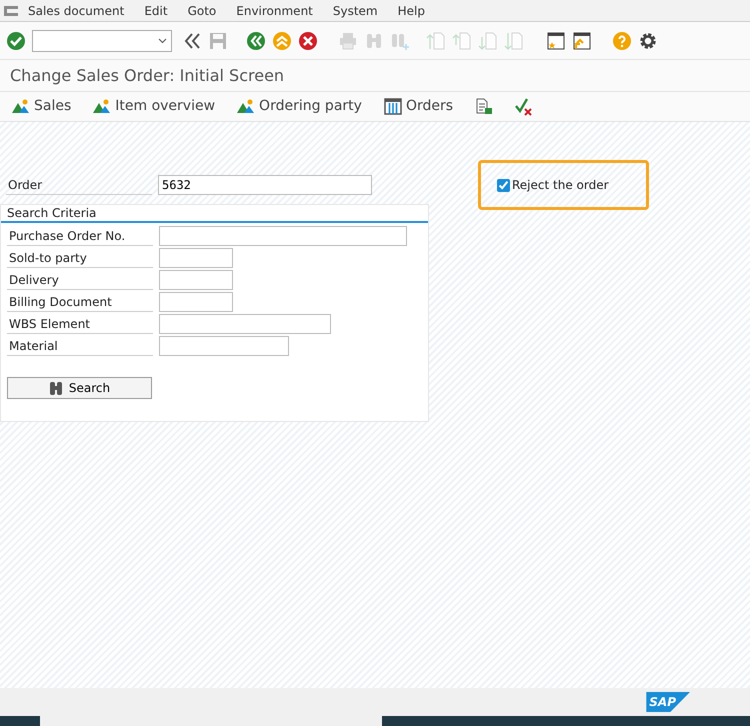 The image size is (750, 726). Describe the element at coordinates (80, 280) in the screenshot. I see `field-label: Delivery` at that location.